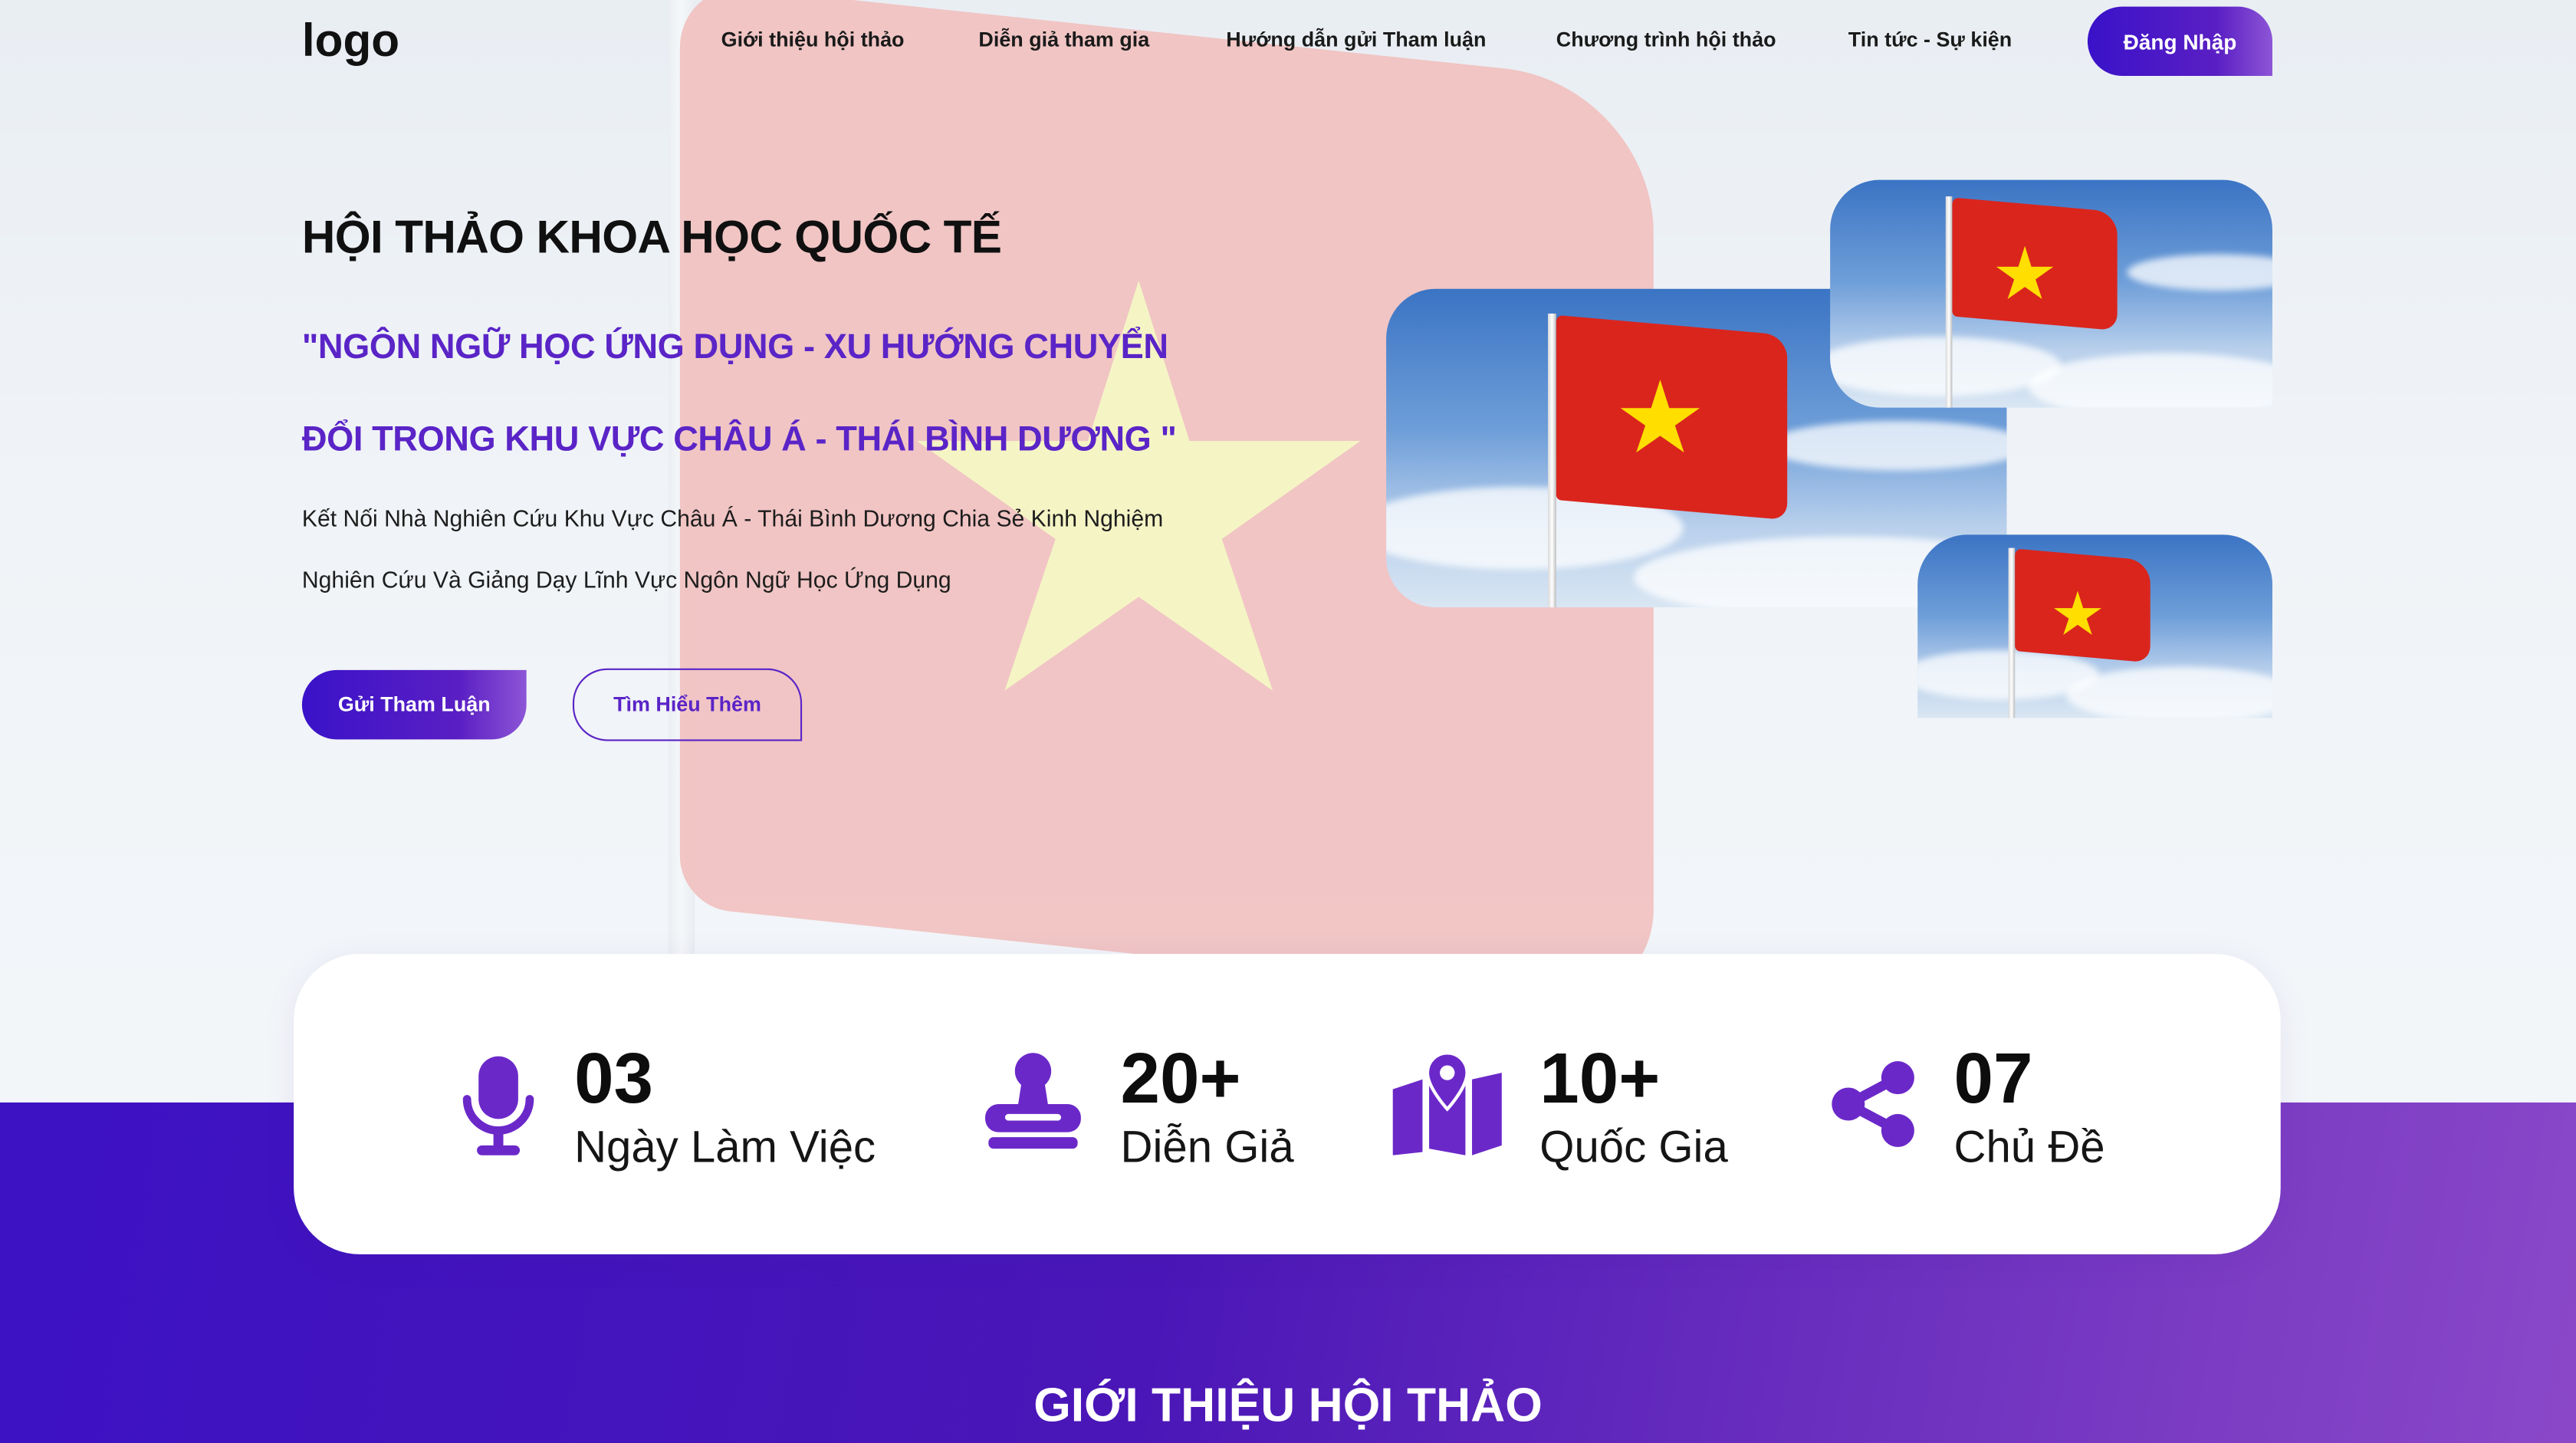  What do you see at coordinates (1181, 1080) in the screenshot?
I see `stat-number: 20+` at bounding box center [1181, 1080].